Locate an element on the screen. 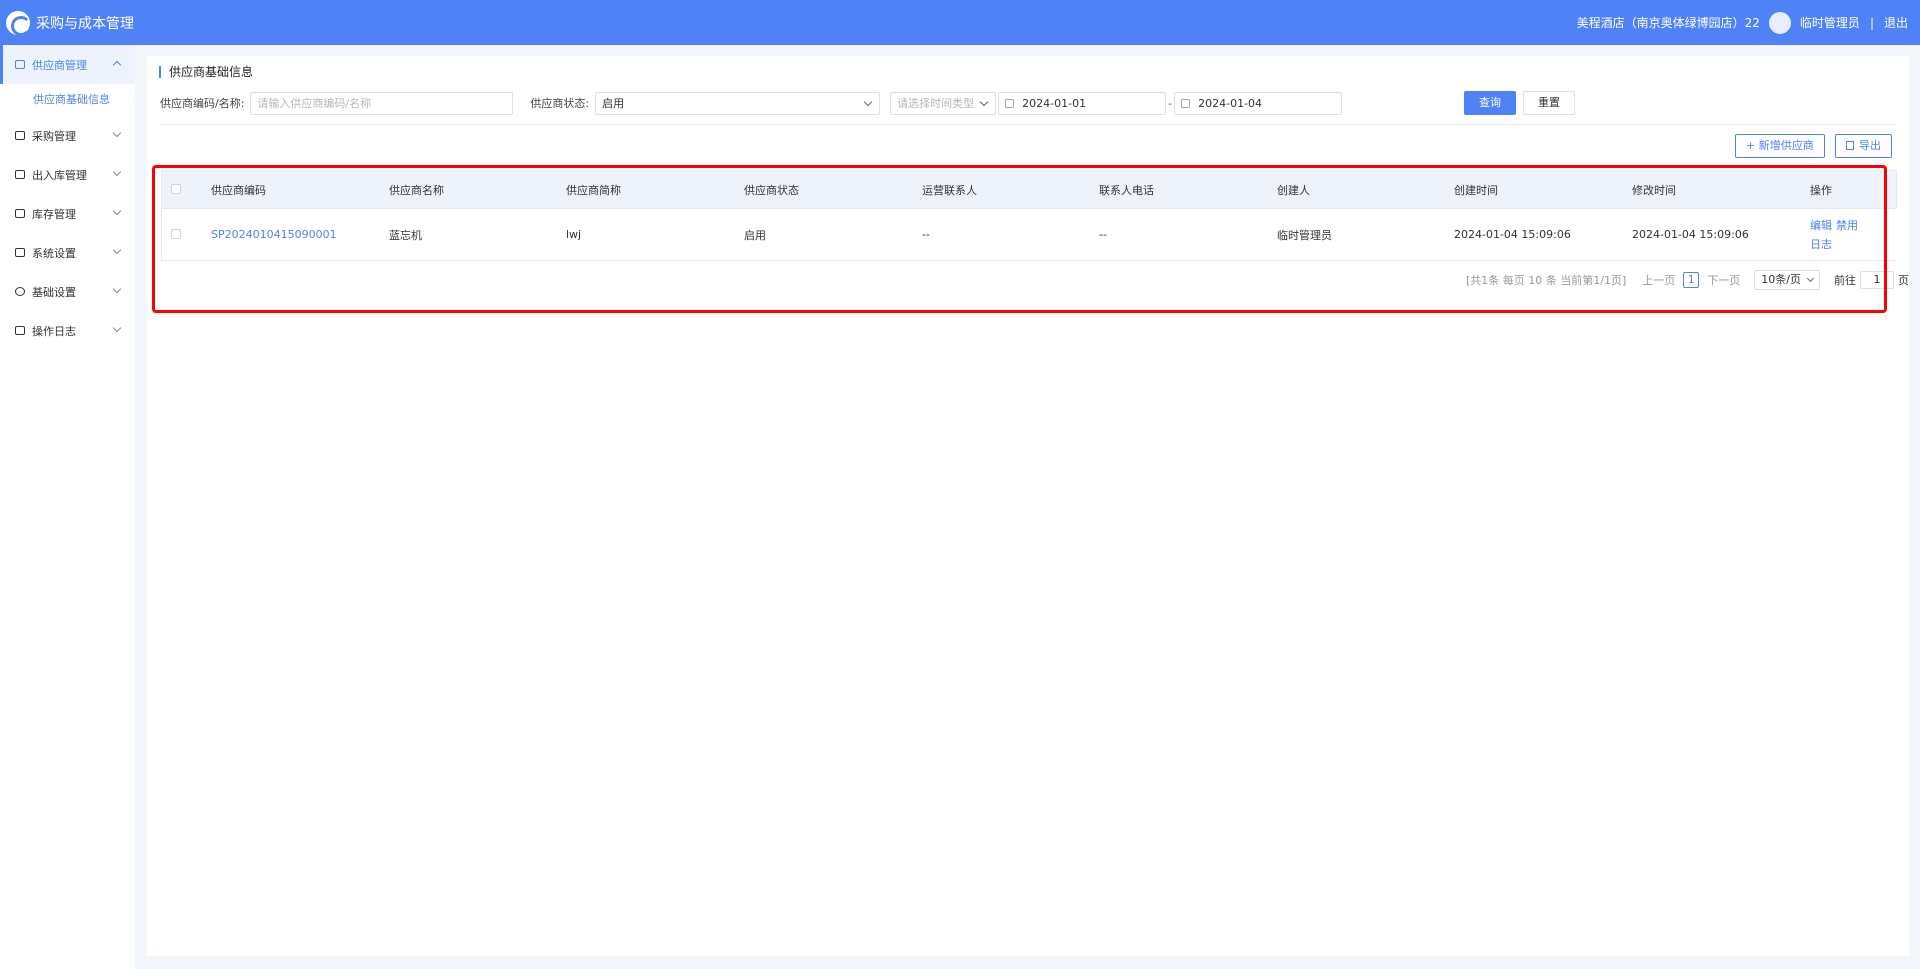  export-button: 导出 is located at coordinates (1863, 146).